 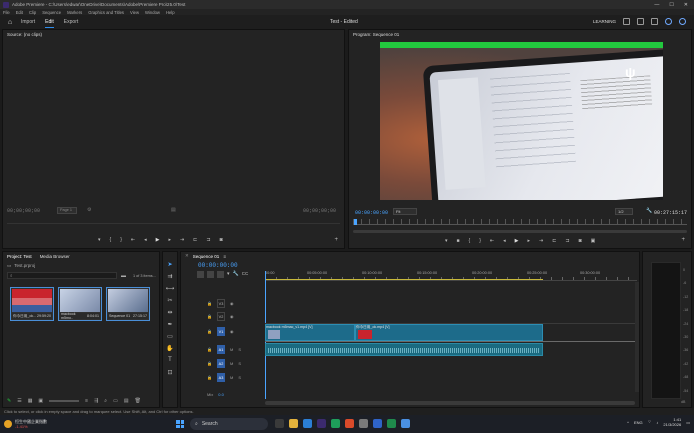 I want to click on add-marker-icon: ▾, so click(x=228, y=274).